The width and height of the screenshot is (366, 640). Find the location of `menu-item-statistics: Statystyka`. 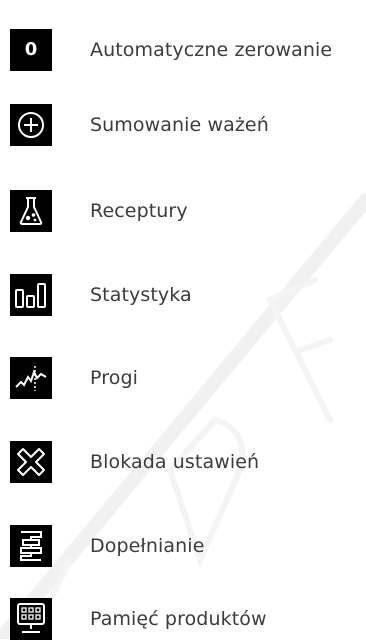

menu-item-statistics: Statystyka is located at coordinates (188, 295).